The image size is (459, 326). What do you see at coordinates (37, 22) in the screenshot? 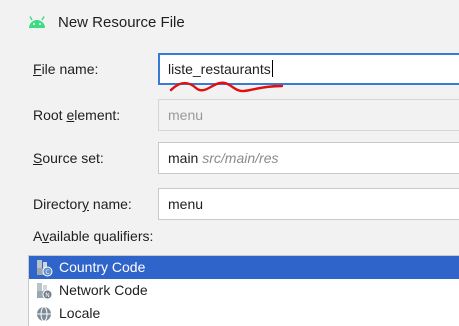
I see `android-icon` at bounding box center [37, 22].